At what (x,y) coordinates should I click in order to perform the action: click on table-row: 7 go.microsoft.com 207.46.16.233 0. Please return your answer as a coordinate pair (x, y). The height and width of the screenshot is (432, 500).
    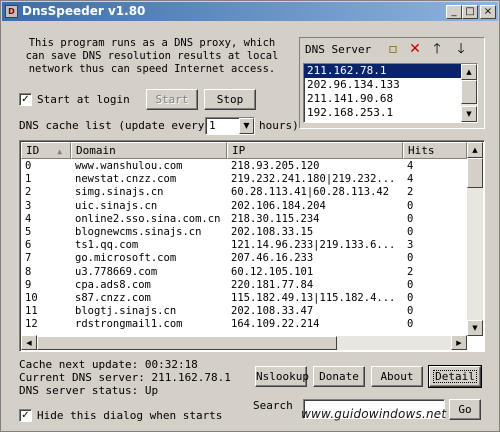
    Looking at the image, I should click on (244, 258).